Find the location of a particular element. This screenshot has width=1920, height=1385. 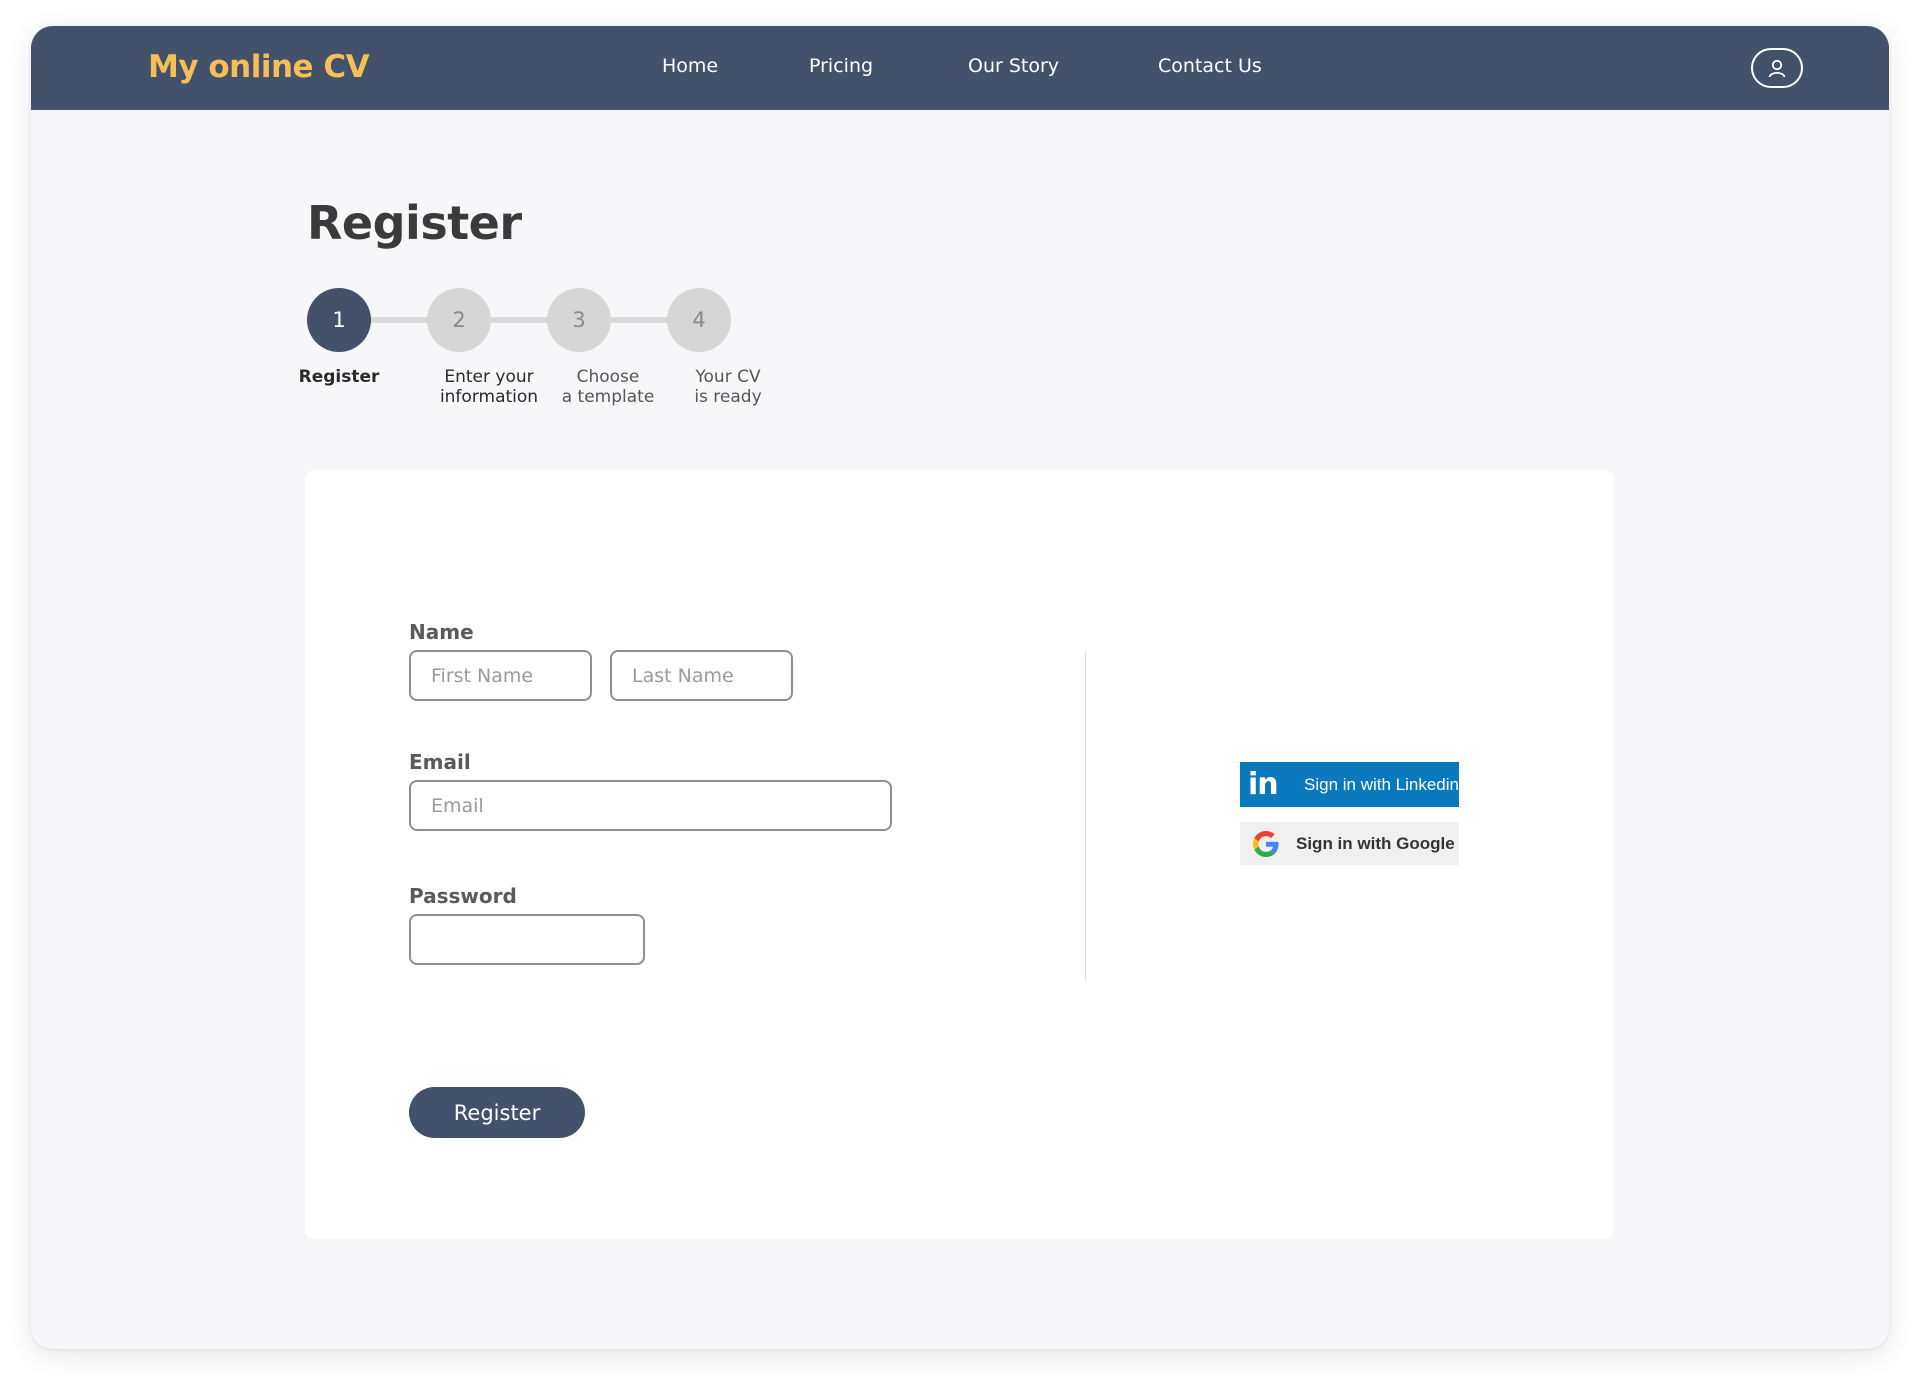

page-title: Register is located at coordinates (414, 223).